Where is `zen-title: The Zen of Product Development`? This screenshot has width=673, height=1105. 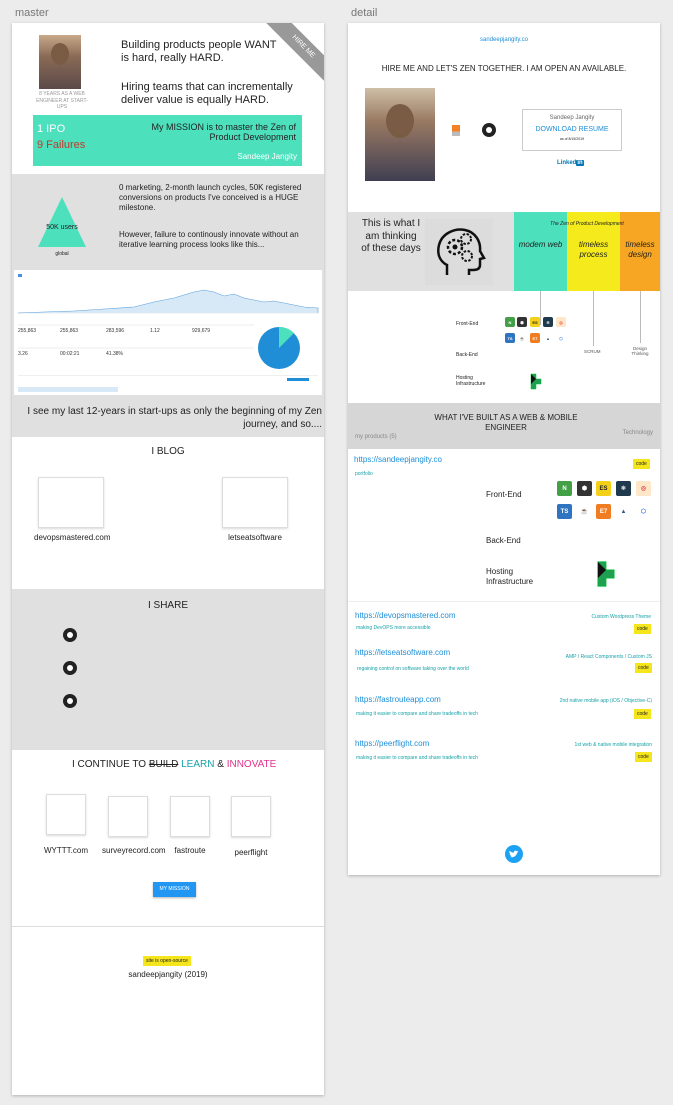
zen-title: The Zen of Product Development is located at coordinates (587, 224).